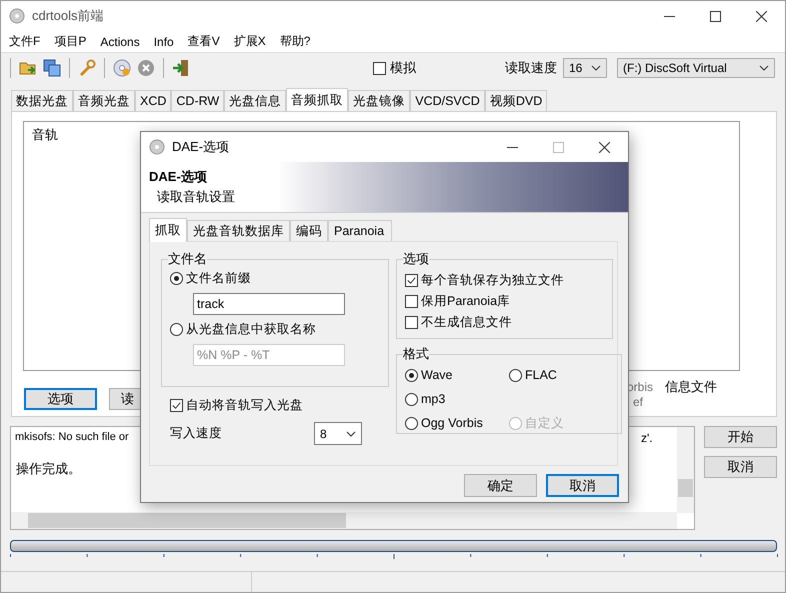 The width and height of the screenshot is (786, 593). What do you see at coordinates (416, 354) in the screenshot?
I see `group-title: 格式` at bounding box center [416, 354].